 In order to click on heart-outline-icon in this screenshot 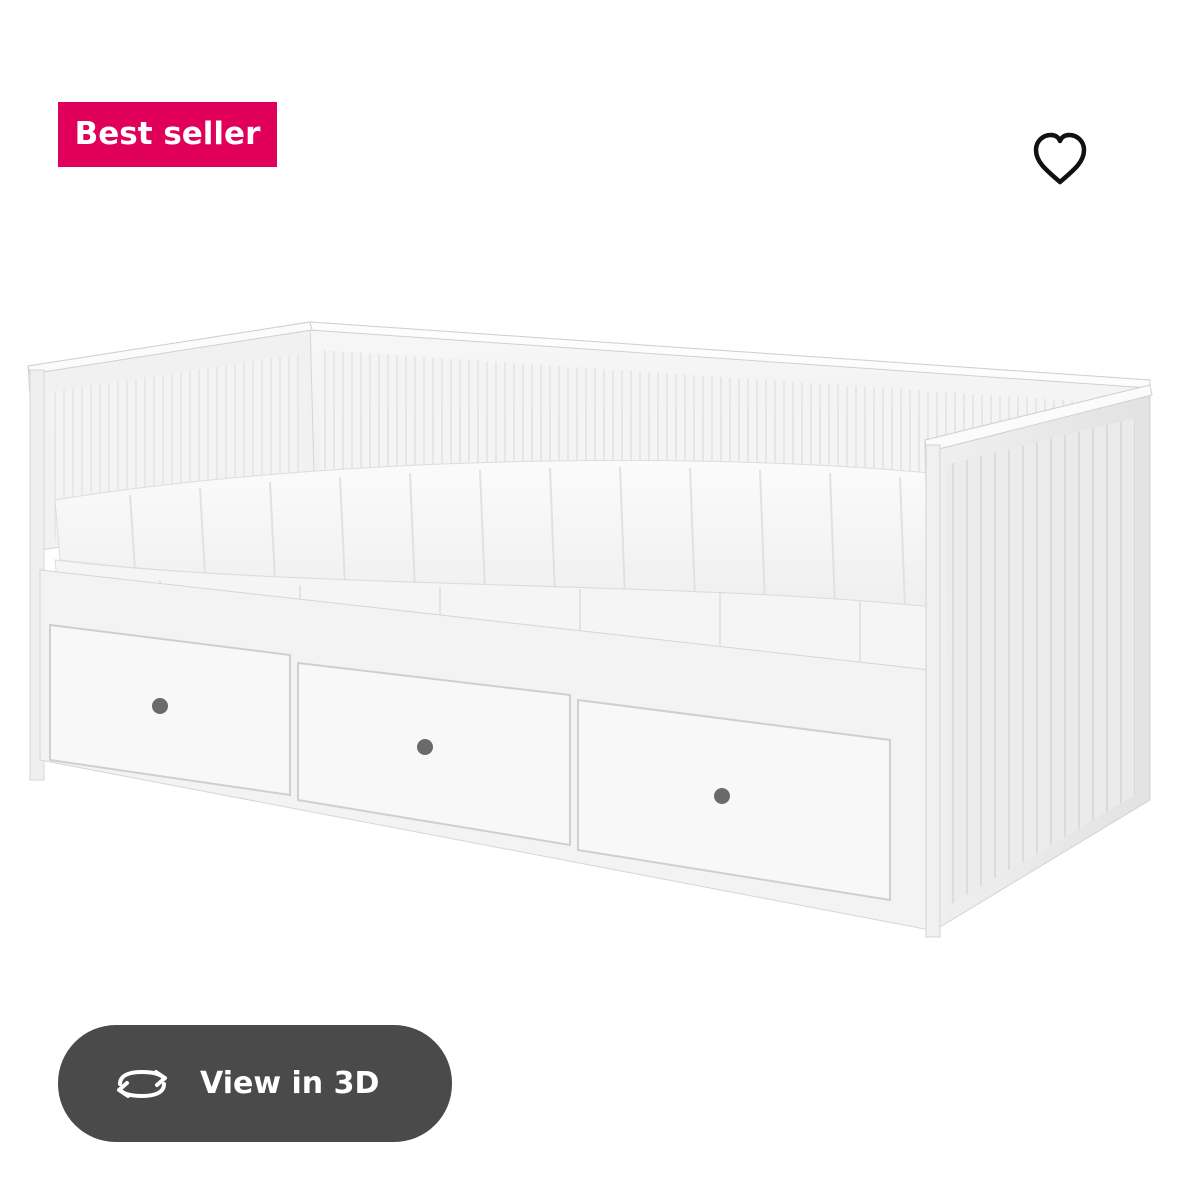, I will do `click(1060, 158)`.